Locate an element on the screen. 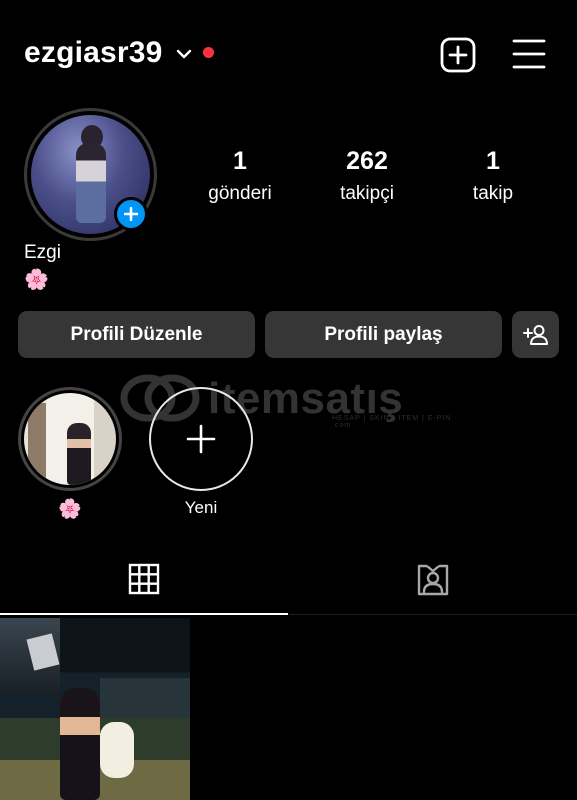  grid-icon is located at coordinates (144, 579).